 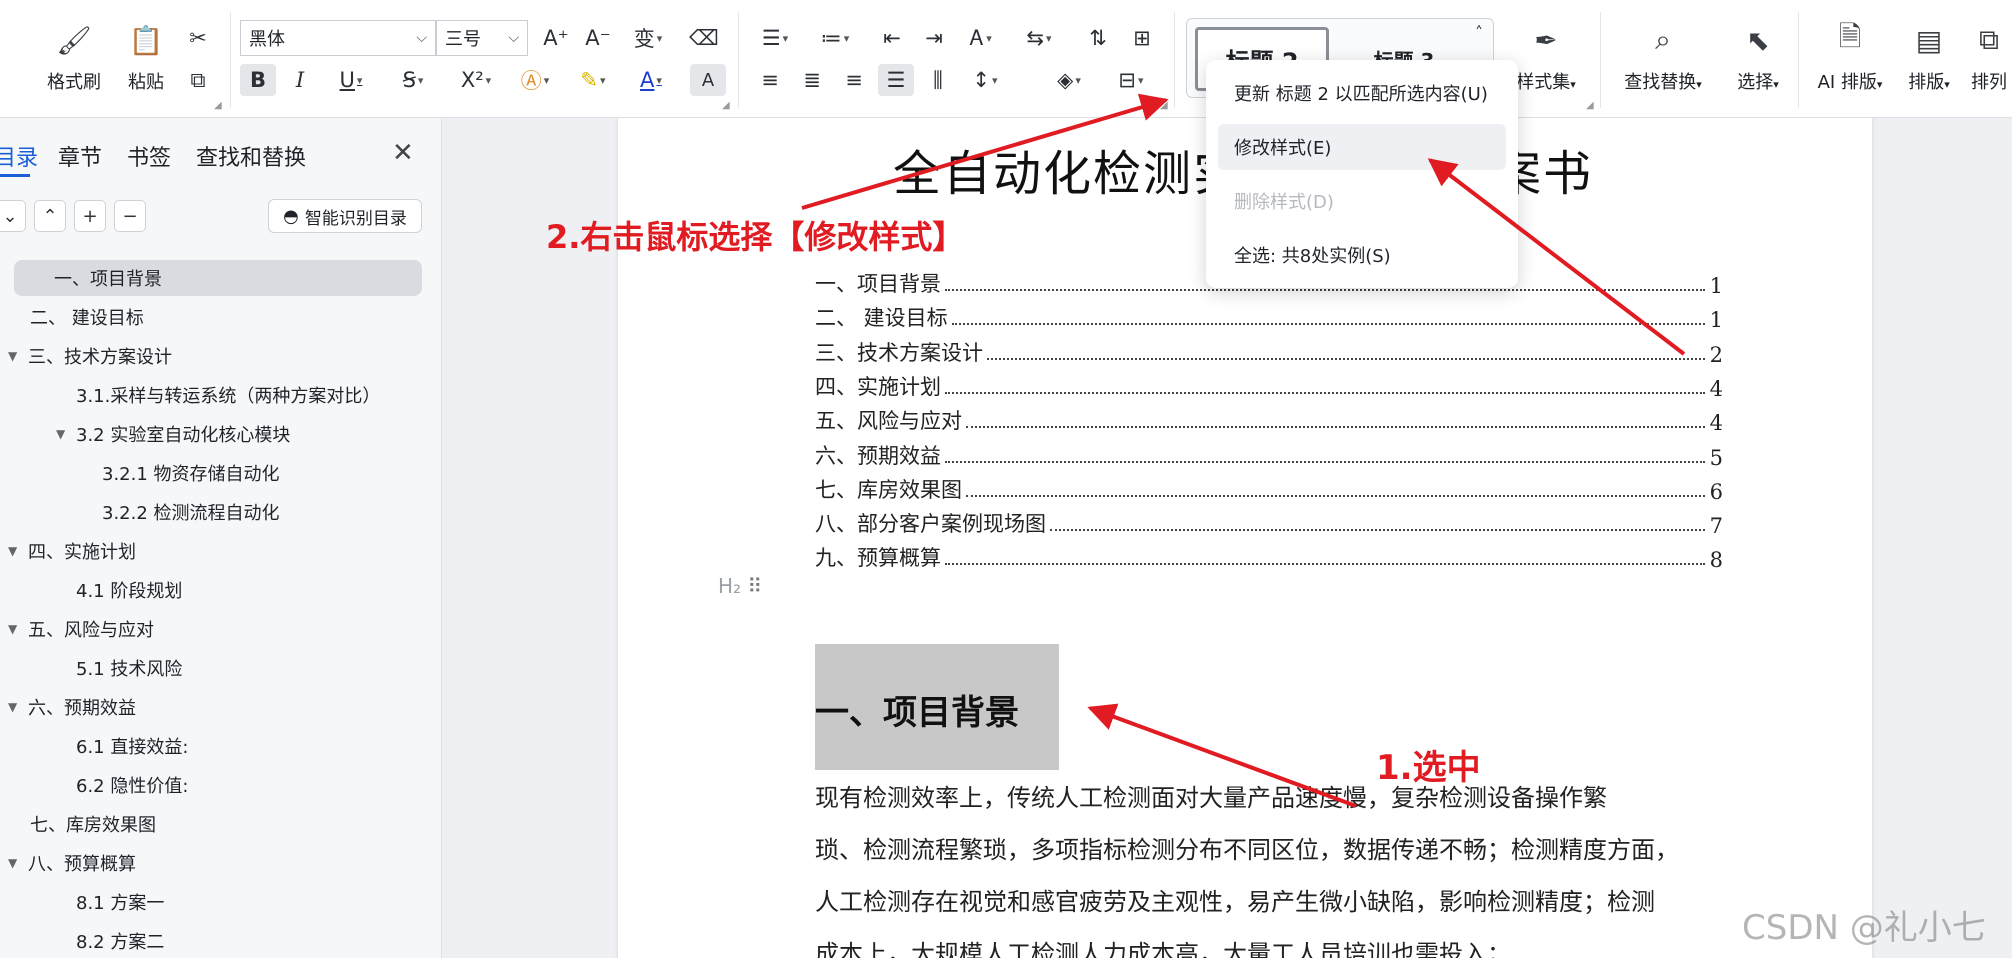 What do you see at coordinates (896, 80) in the screenshot?
I see `justify-icon: ☰` at bounding box center [896, 80].